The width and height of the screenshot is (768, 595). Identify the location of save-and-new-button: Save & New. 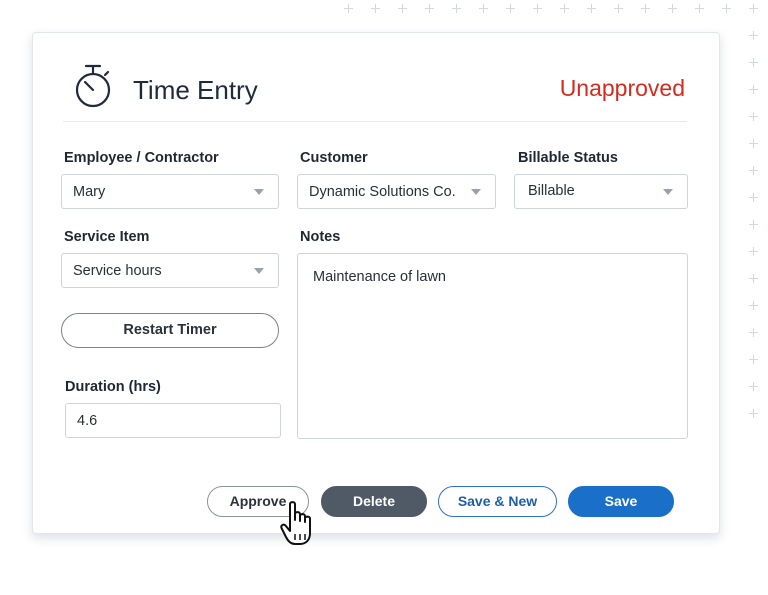
(497, 501).